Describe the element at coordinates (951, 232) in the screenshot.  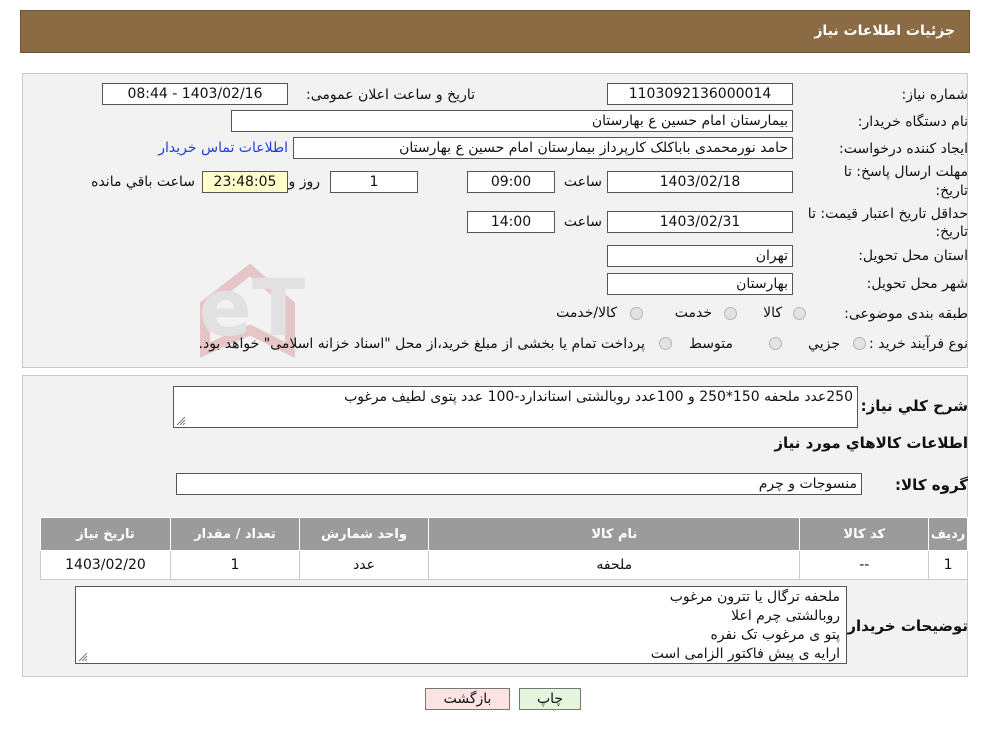
I see `validity-label-date: تاریخ:` at that location.